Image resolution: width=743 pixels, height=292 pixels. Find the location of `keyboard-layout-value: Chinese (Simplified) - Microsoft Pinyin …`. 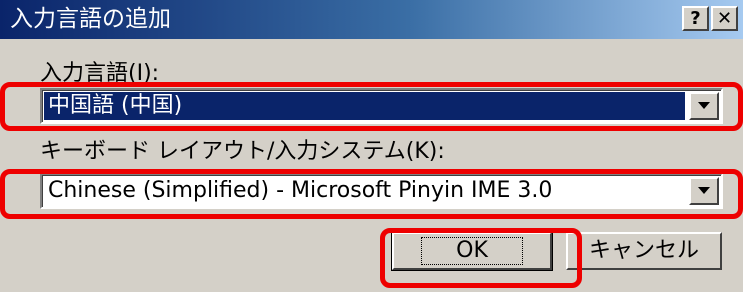

keyboard-layout-value: Chinese (Simplified) - Microsoft Pinyin … is located at coordinates (300, 190).